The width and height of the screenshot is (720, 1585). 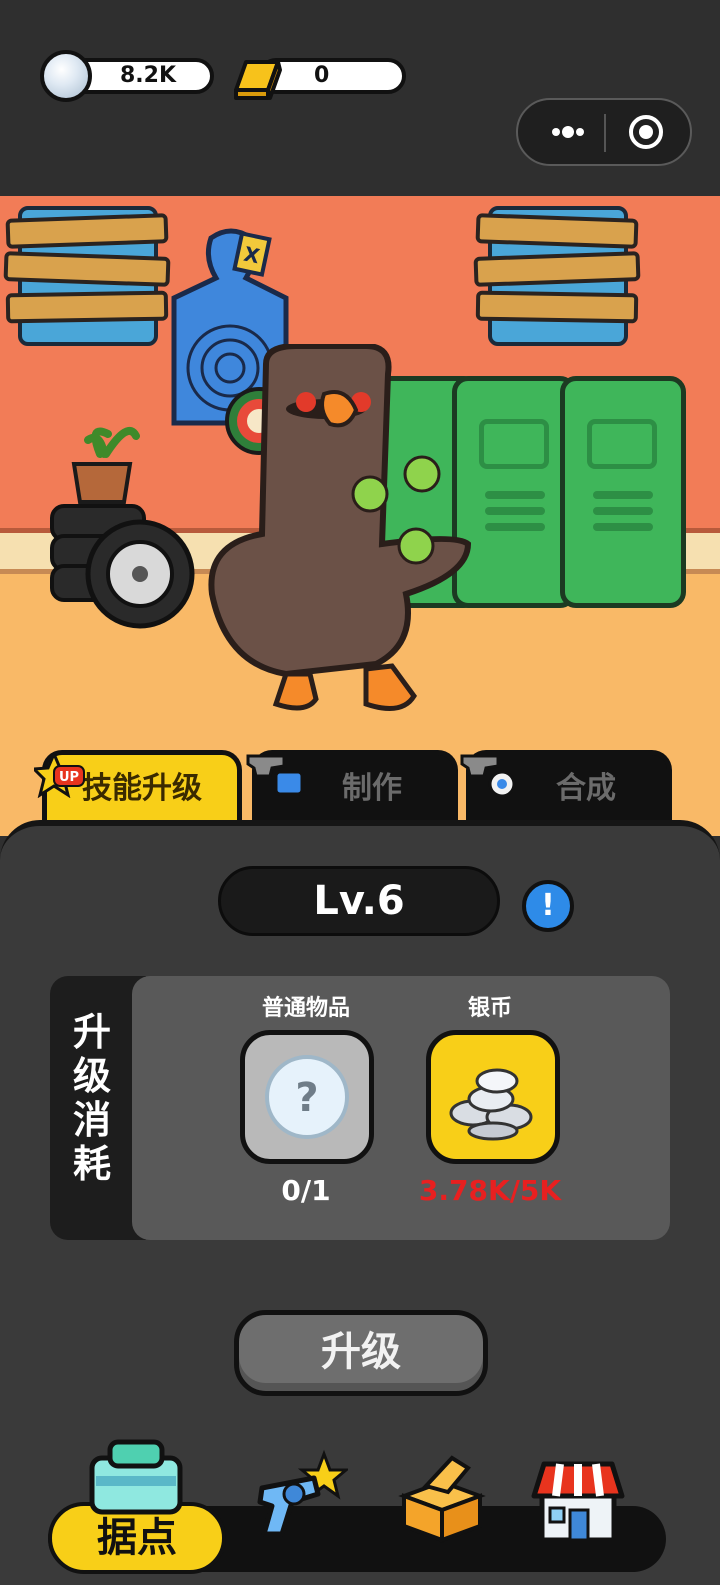 I want to click on cost-item-name: 银币, so click(x=489, y=1008).